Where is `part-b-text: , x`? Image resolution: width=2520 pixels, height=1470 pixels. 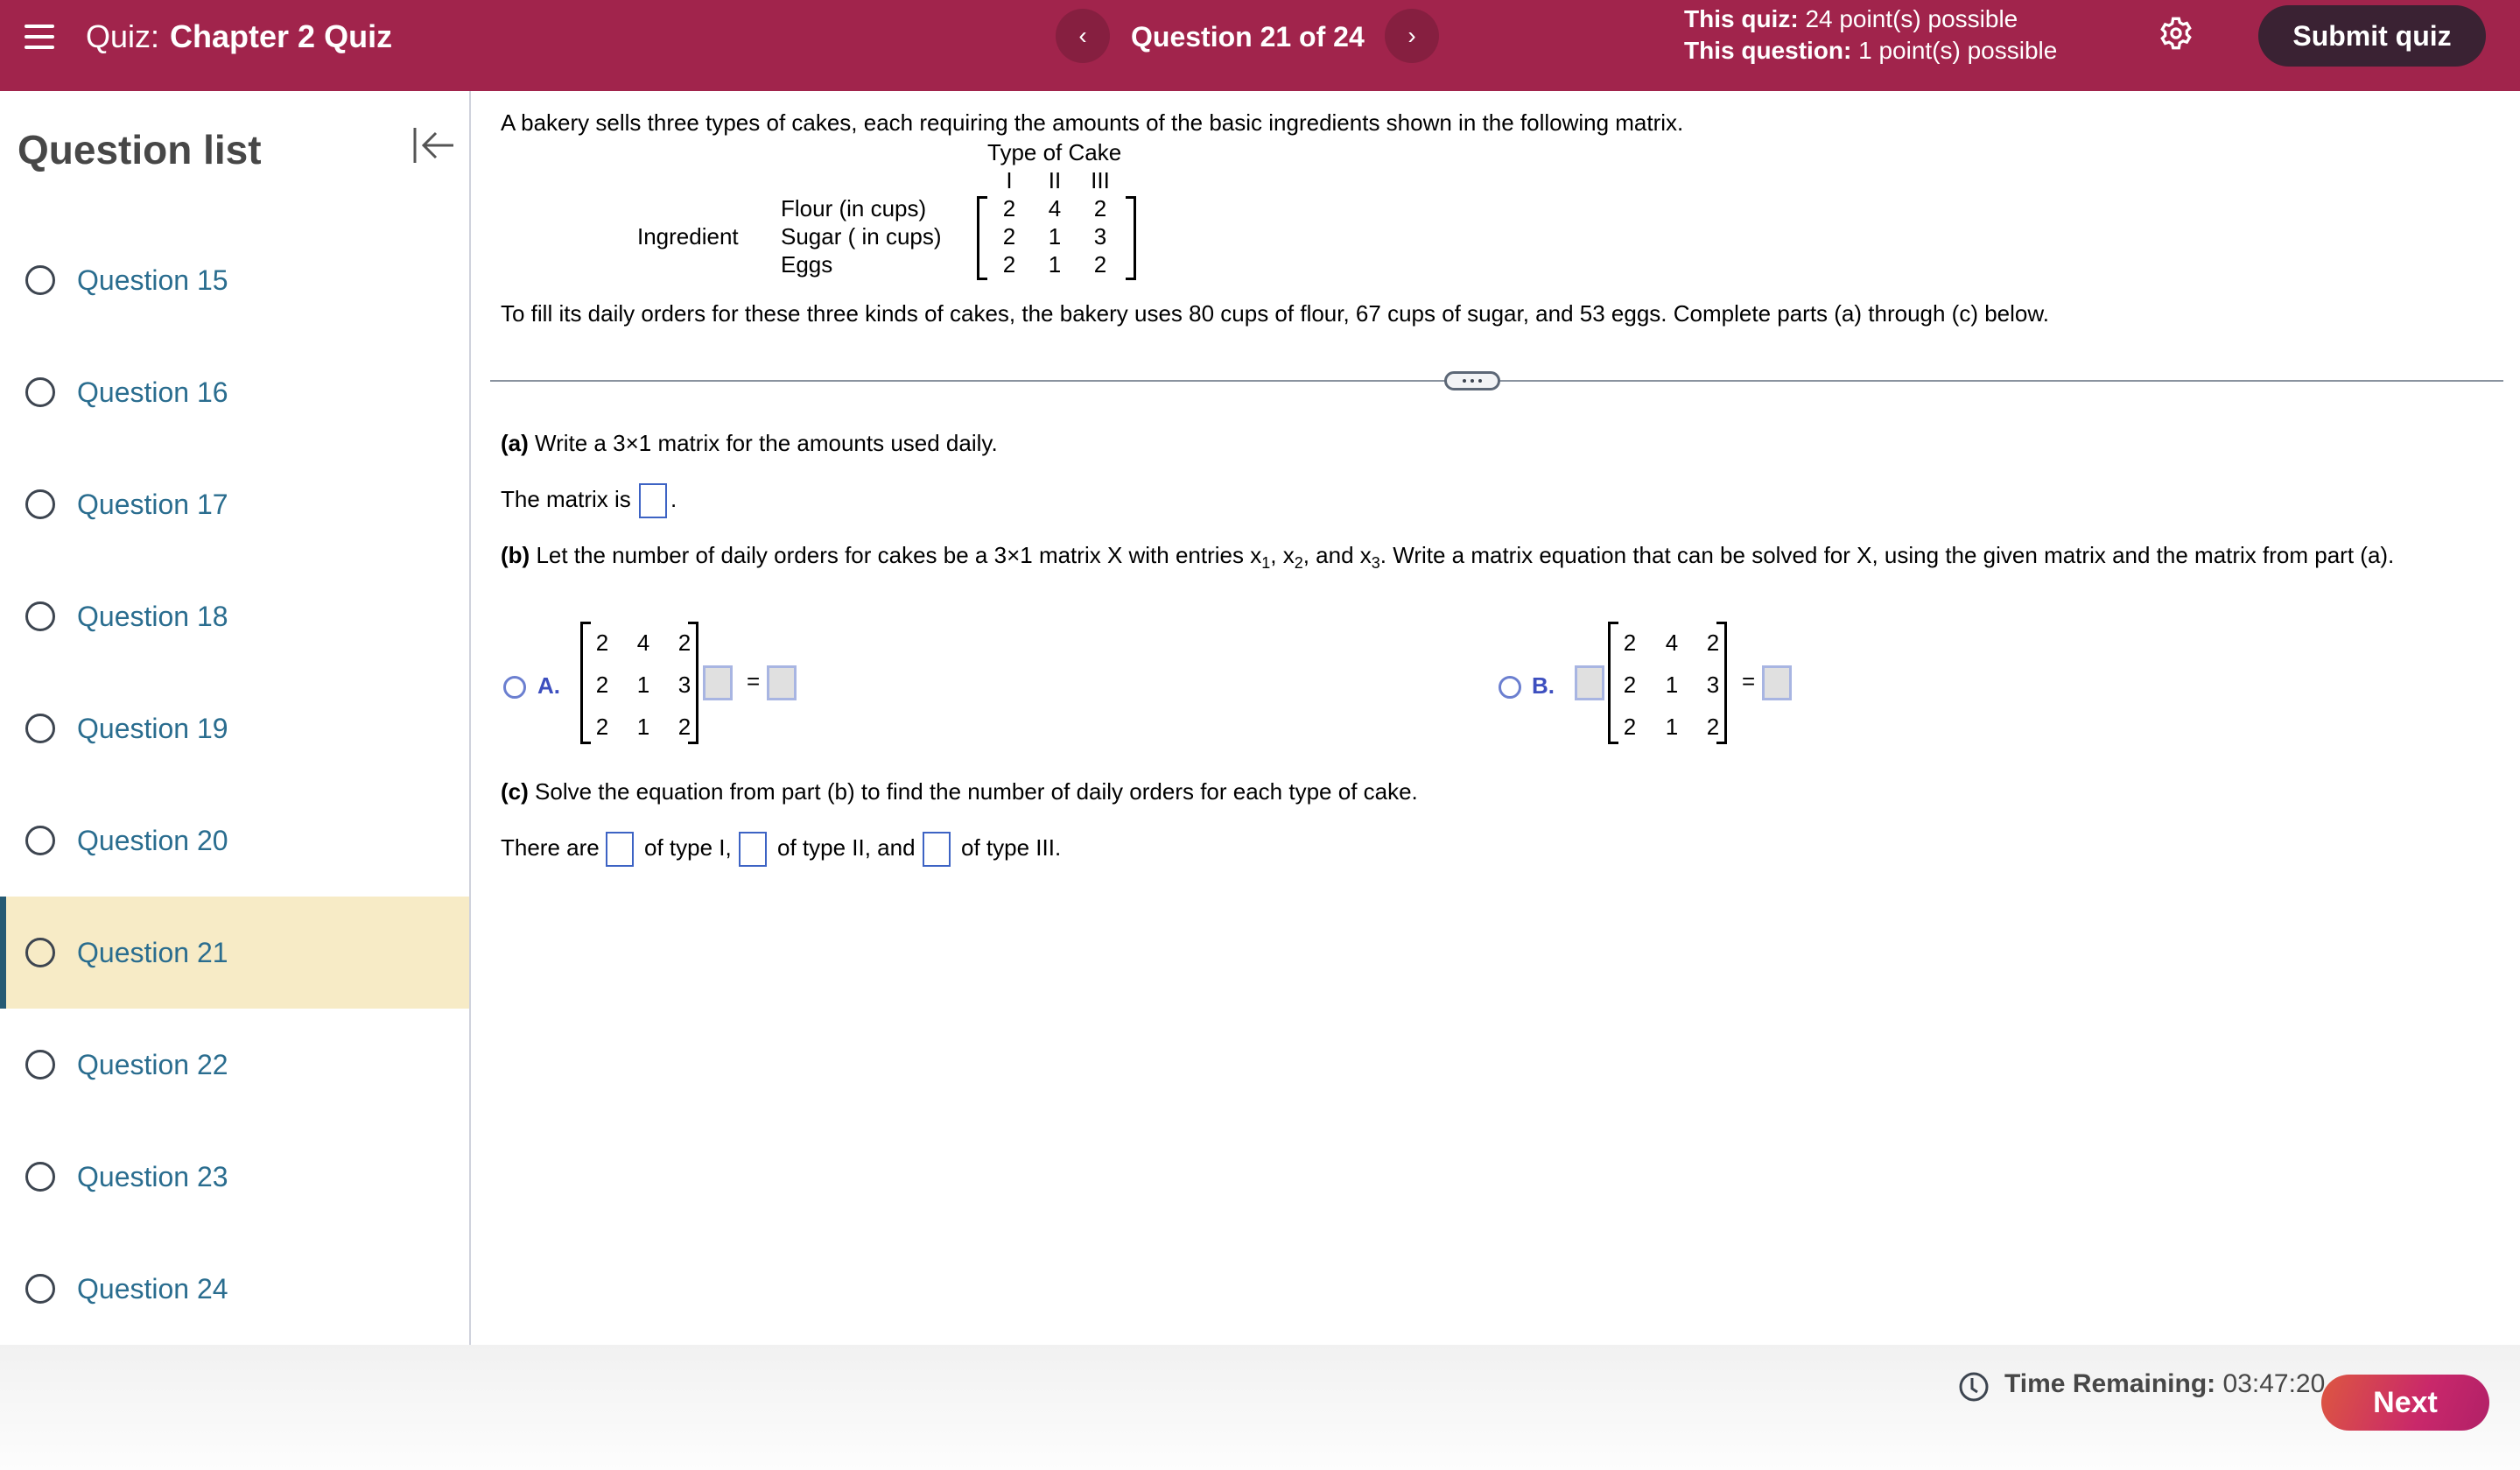 part-b-text: , x is located at coordinates (1282, 555).